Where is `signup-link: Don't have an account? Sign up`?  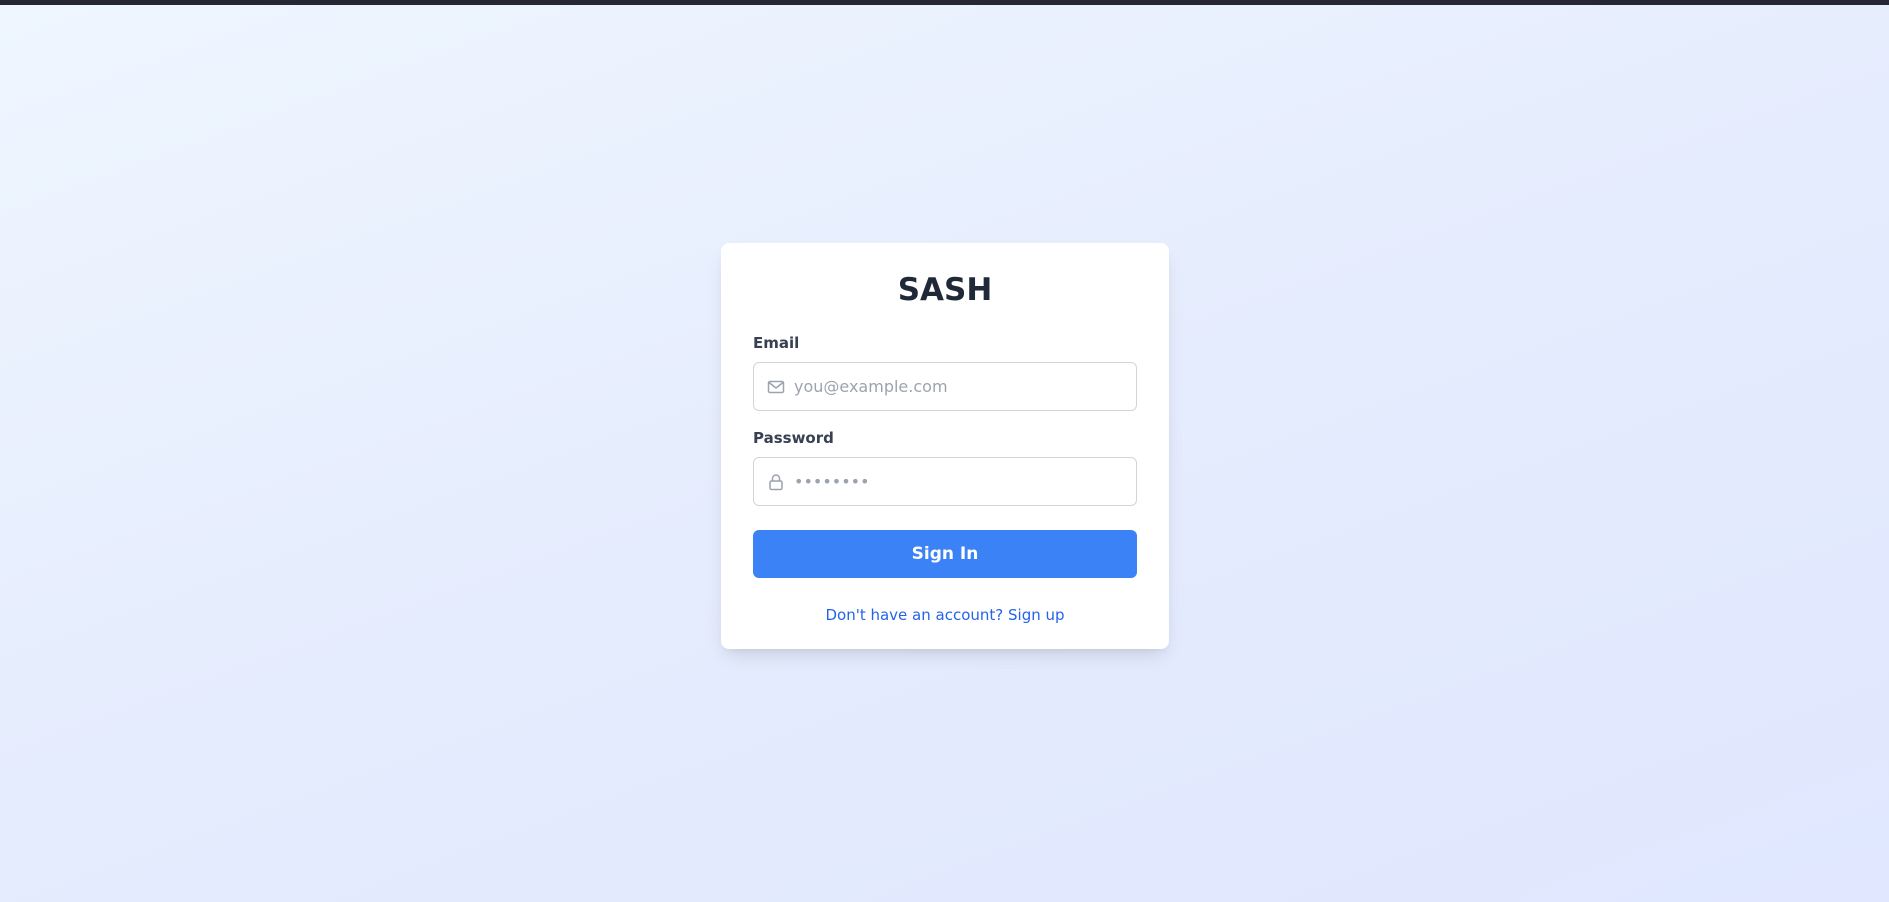
signup-link: Don't have an account? Sign up is located at coordinates (944, 615).